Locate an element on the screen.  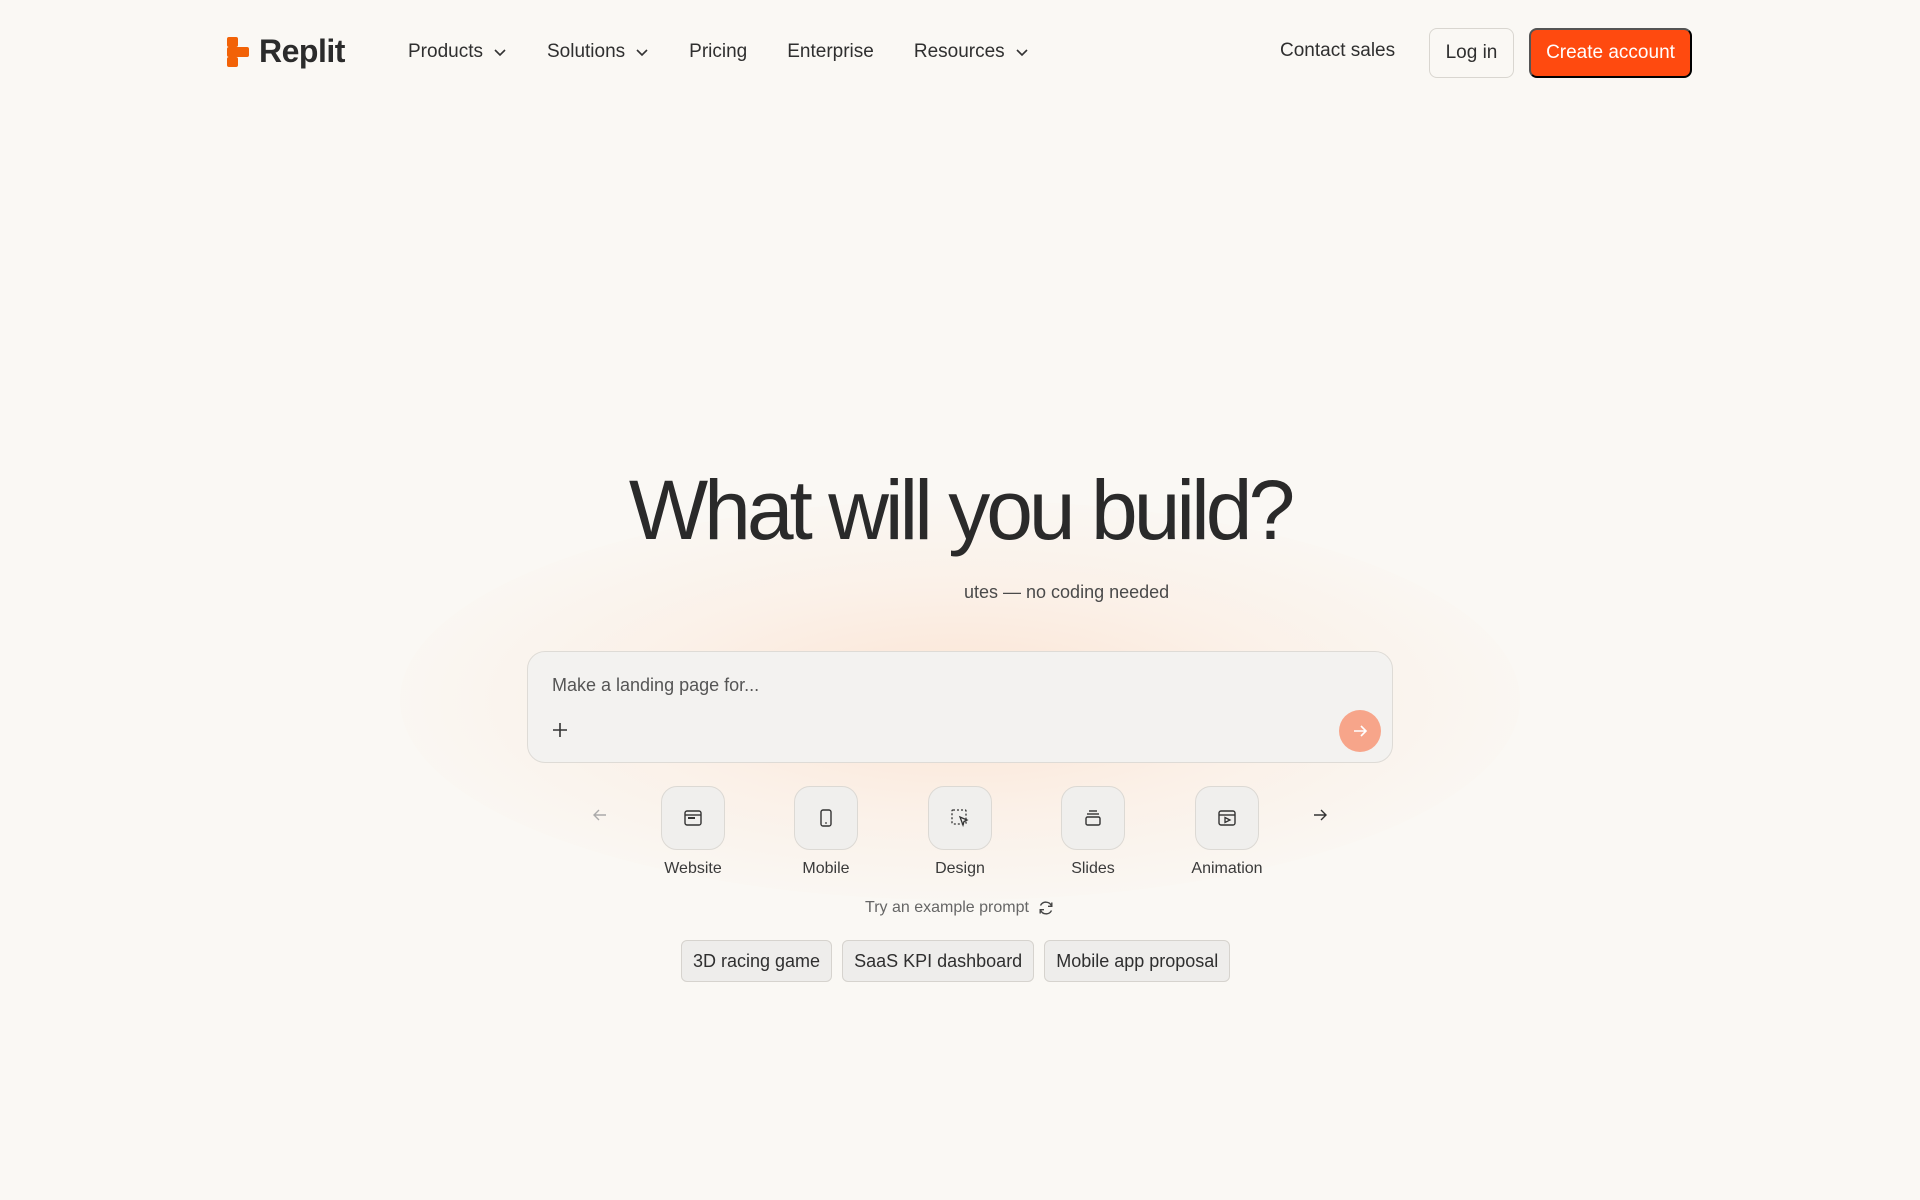
slides-stack-icon is located at coordinates (1093, 818).